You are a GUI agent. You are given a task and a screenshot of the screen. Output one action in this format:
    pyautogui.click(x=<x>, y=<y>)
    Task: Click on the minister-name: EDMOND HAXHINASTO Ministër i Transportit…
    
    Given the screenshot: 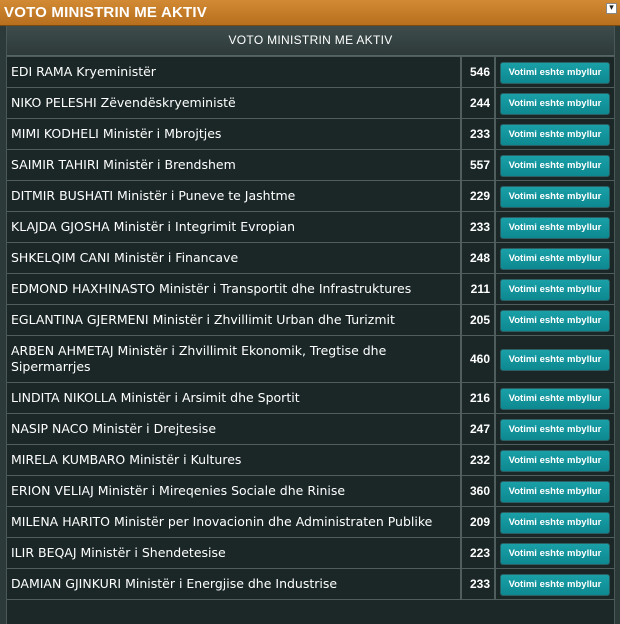 What is the action you would take?
    pyautogui.click(x=234, y=289)
    